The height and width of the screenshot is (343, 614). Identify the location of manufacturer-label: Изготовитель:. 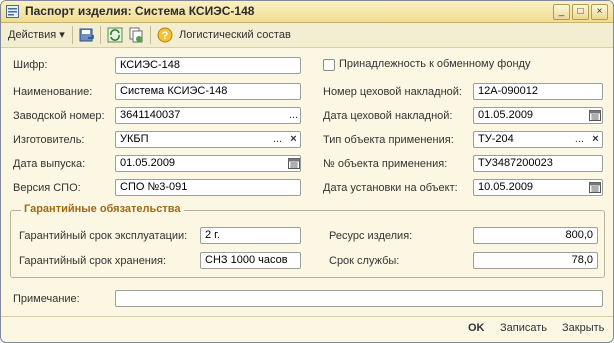
(49, 140).